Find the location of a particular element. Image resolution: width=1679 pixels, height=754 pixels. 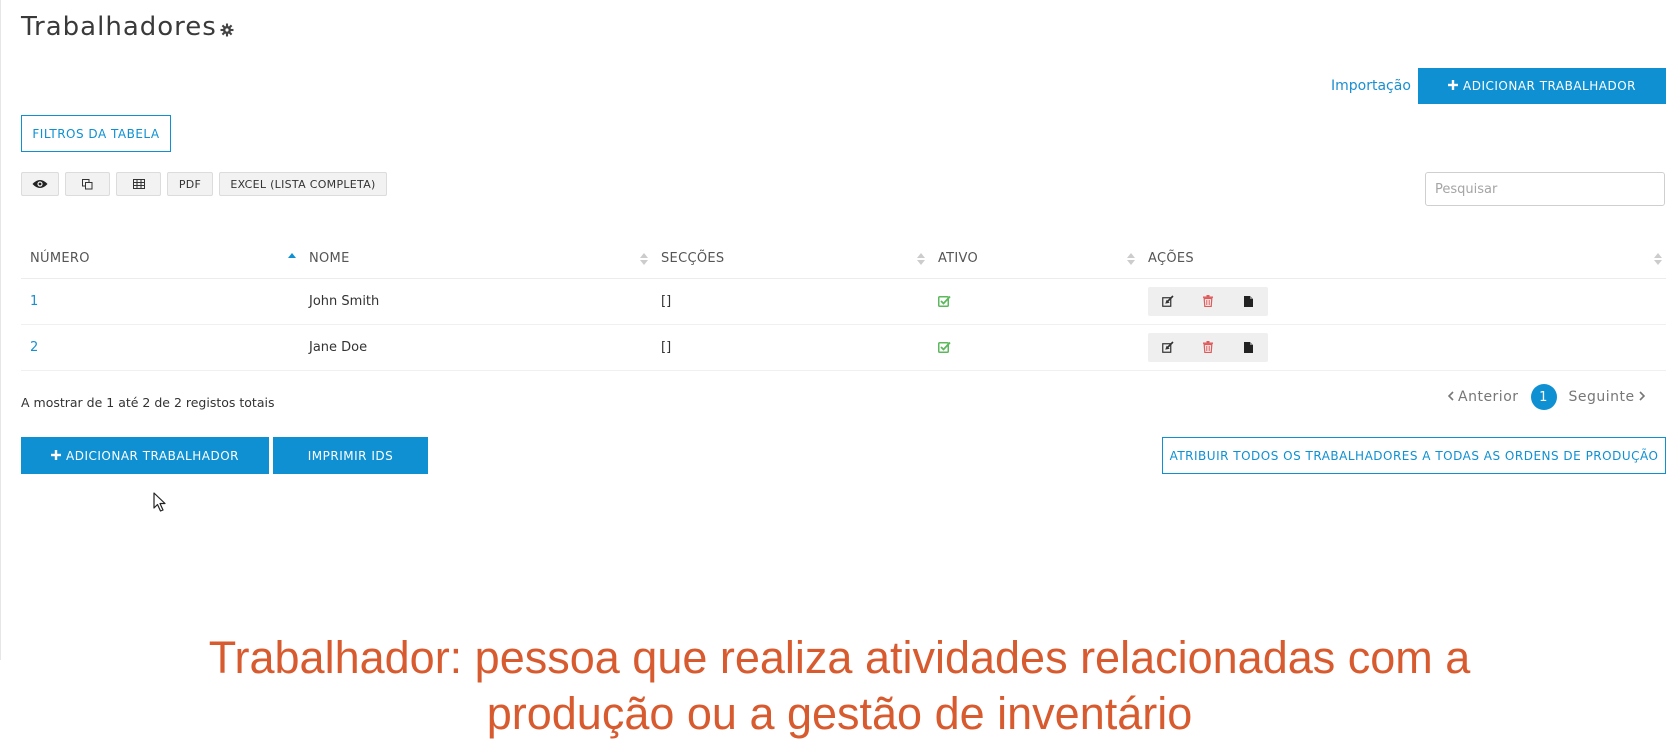

export-toolbar: PDF EXCEL (LISTA COMPLETA) is located at coordinates (204, 184).